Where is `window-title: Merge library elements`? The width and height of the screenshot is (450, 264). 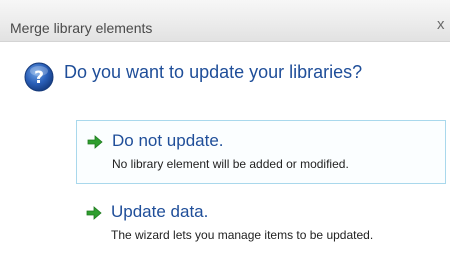 window-title: Merge library elements is located at coordinates (81, 28).